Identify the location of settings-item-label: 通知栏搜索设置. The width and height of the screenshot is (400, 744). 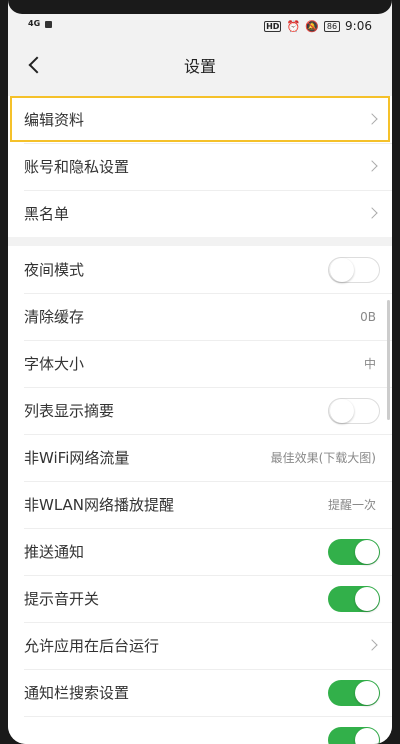
(77, 693).